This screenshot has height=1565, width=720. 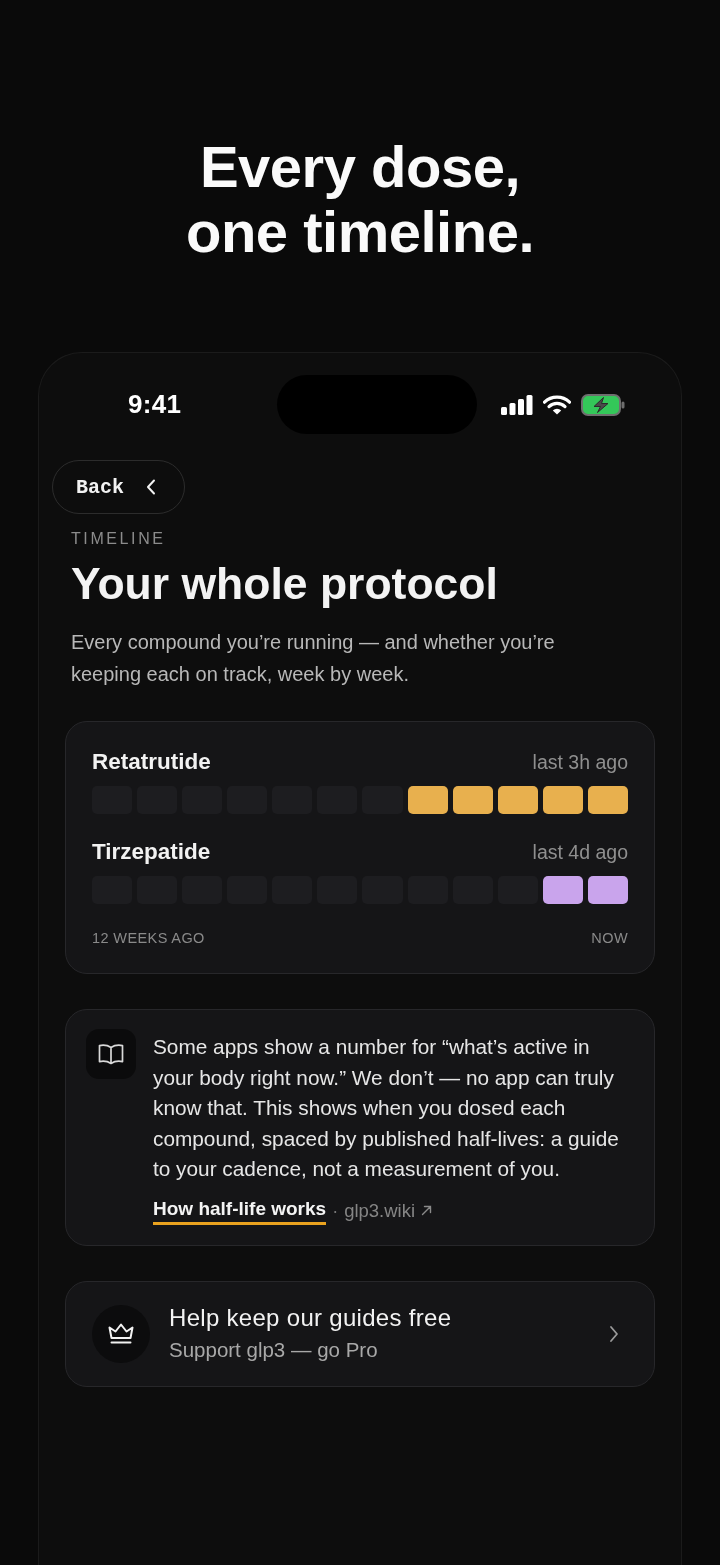 What do you see at coordinates (121, 1333) in the screenshot?
I see `crown-icon` at bounding box center [121, 1333].